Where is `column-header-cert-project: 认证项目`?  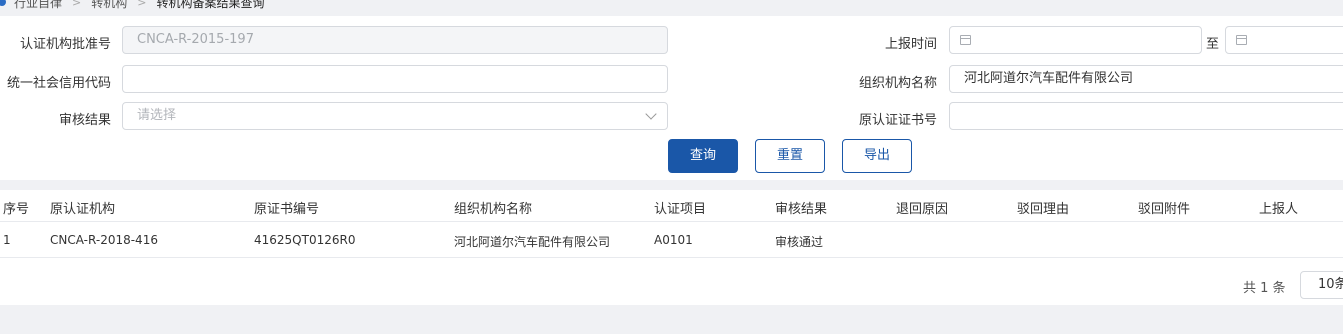
column-header-cert-project: 认证项目 is located at coordinates (680, 209).